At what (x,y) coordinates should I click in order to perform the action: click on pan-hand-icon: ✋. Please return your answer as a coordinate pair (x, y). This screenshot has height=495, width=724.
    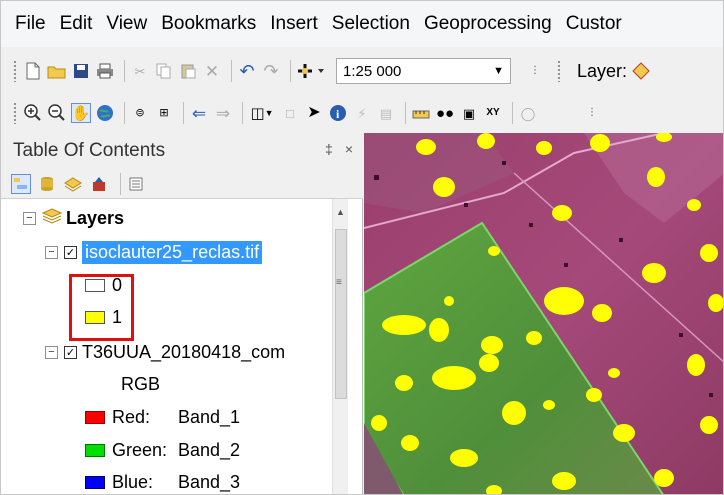
    Looking at the image, I should click on (81, 113).